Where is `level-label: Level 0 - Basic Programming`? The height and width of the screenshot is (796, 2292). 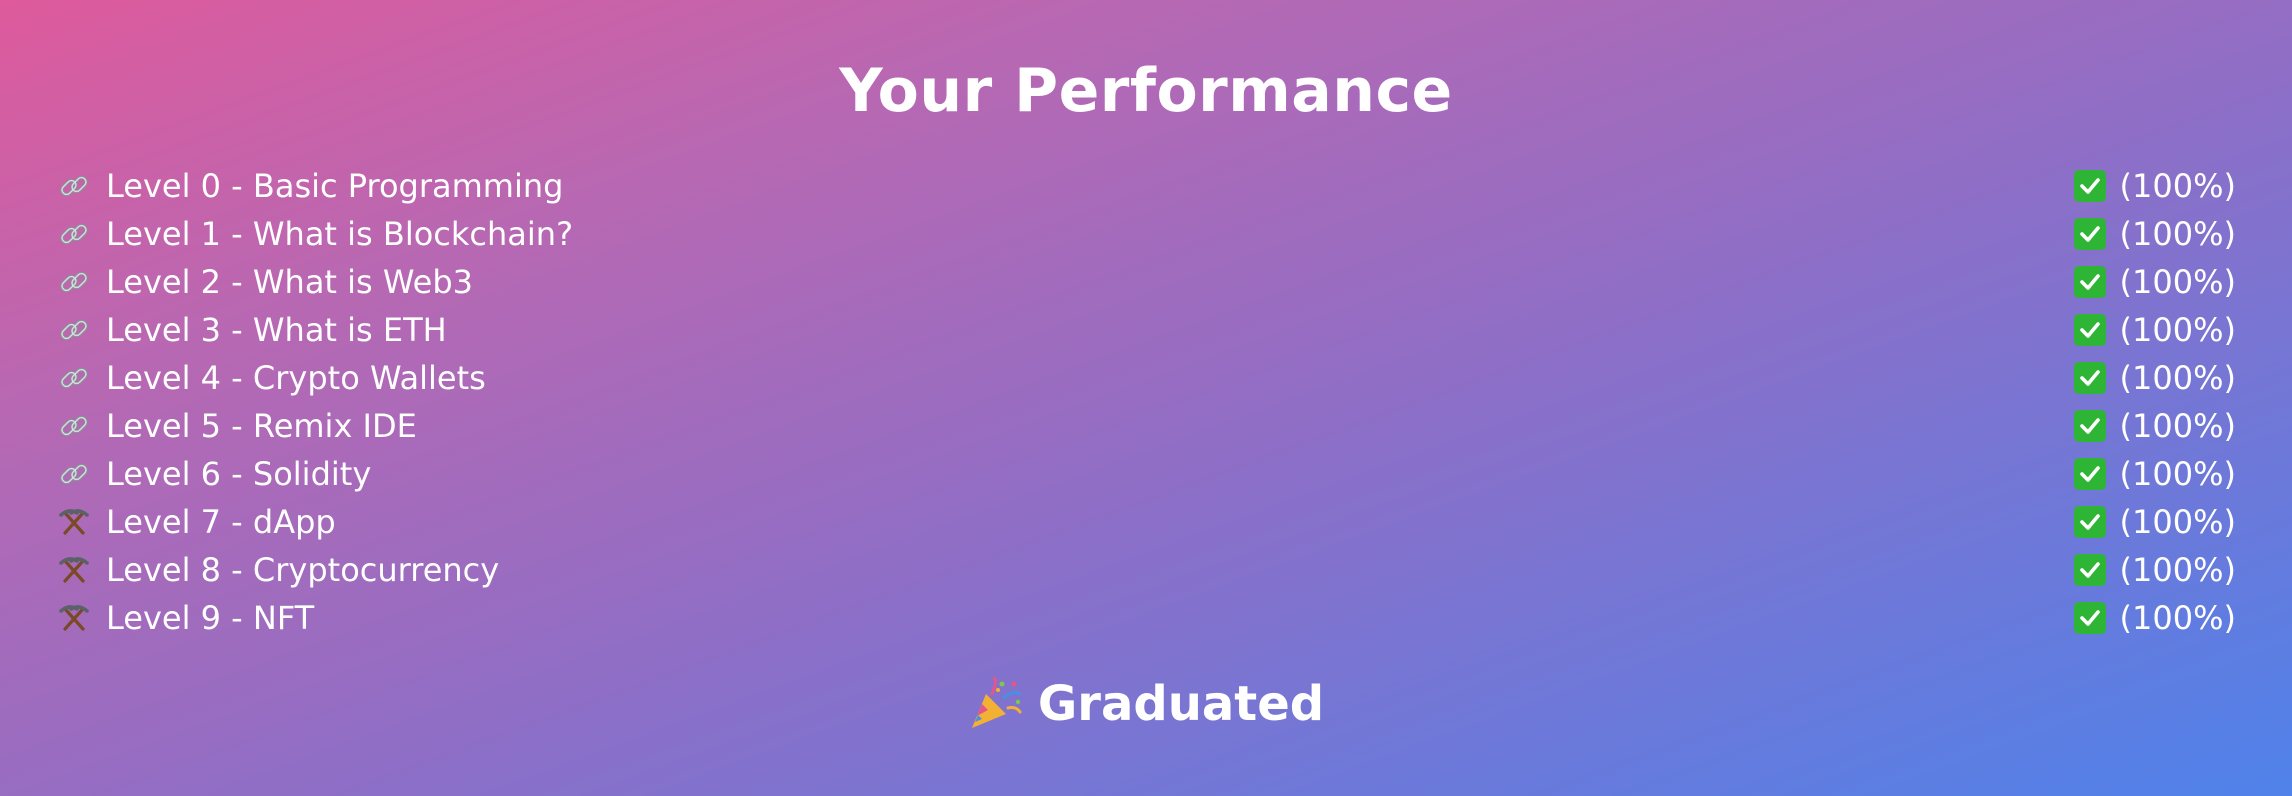 level-label: Level 0 - Basic Programming is located at coordinates (335, 186).